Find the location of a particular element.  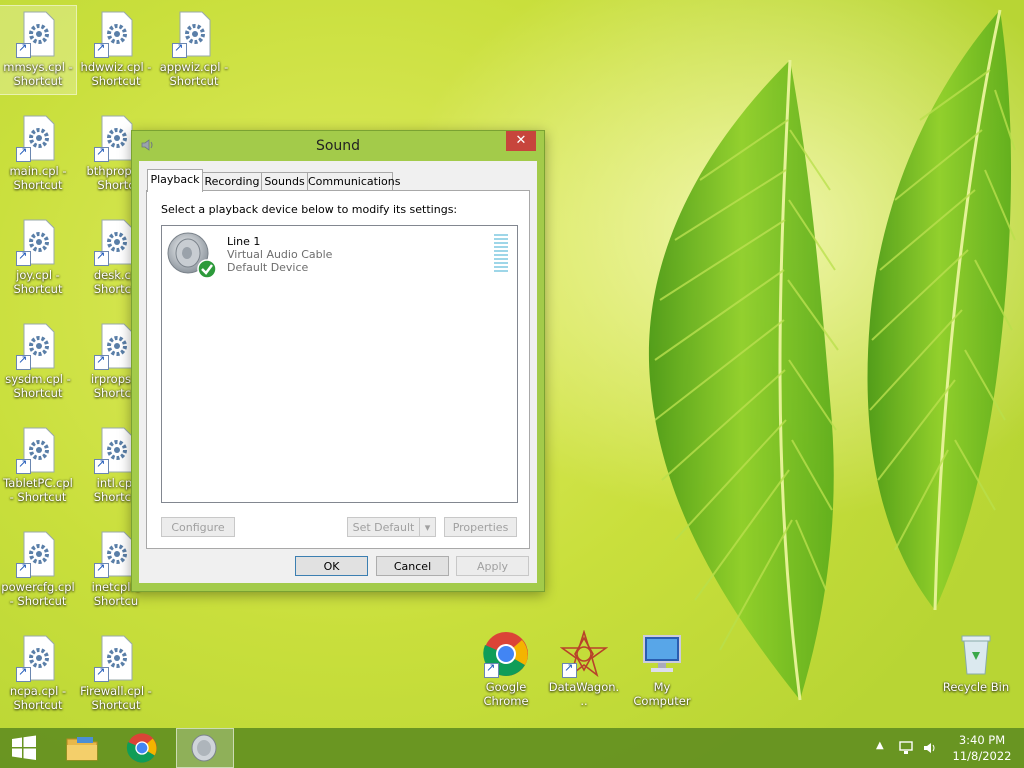

datawagon-star-icon is located at coordinates (584, 653).